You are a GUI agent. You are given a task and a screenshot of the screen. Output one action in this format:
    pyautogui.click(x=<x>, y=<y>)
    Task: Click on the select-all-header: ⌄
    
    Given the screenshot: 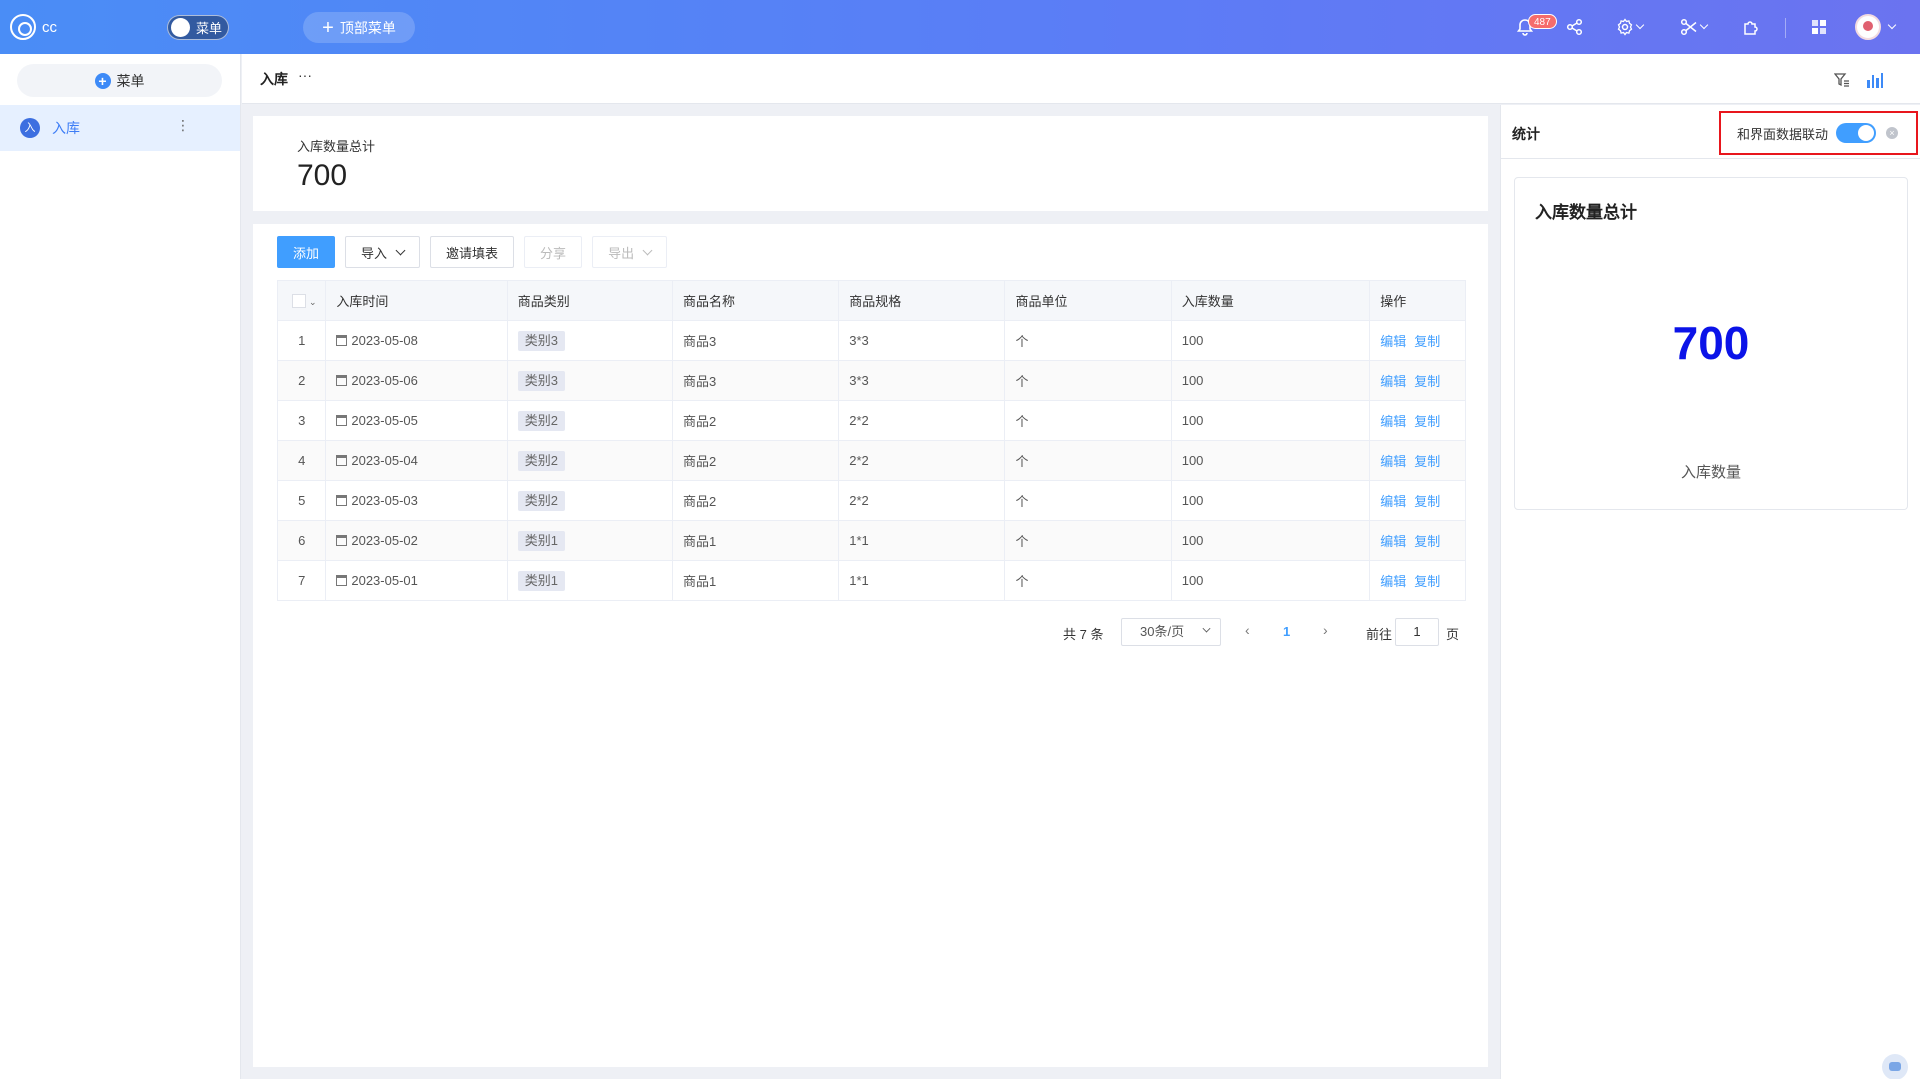 What is the action you would take?
    pyautogui.click(x=301, y=300)
    